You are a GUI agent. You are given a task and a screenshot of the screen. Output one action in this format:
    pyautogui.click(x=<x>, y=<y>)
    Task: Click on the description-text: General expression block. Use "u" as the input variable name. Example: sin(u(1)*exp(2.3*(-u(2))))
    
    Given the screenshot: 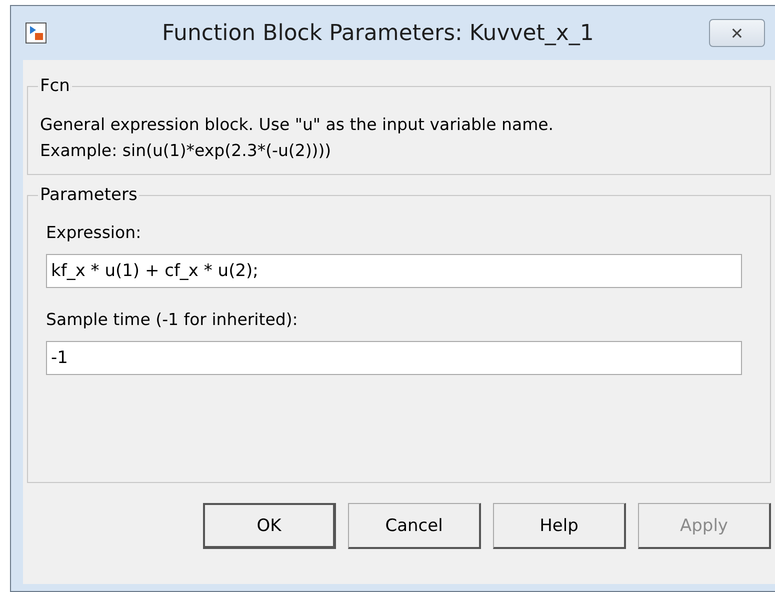 What is the action you would take?
    pyautogui.click(x=297, y=138)
    